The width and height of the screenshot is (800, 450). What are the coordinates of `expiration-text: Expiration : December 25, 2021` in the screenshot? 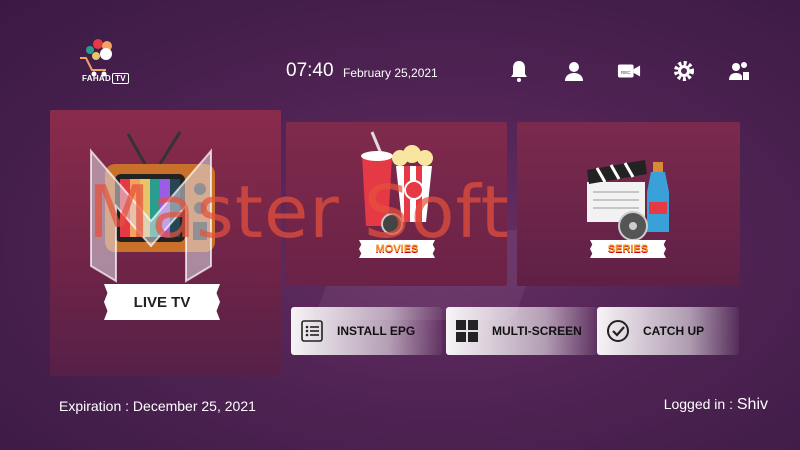 It's located at (157, 406).